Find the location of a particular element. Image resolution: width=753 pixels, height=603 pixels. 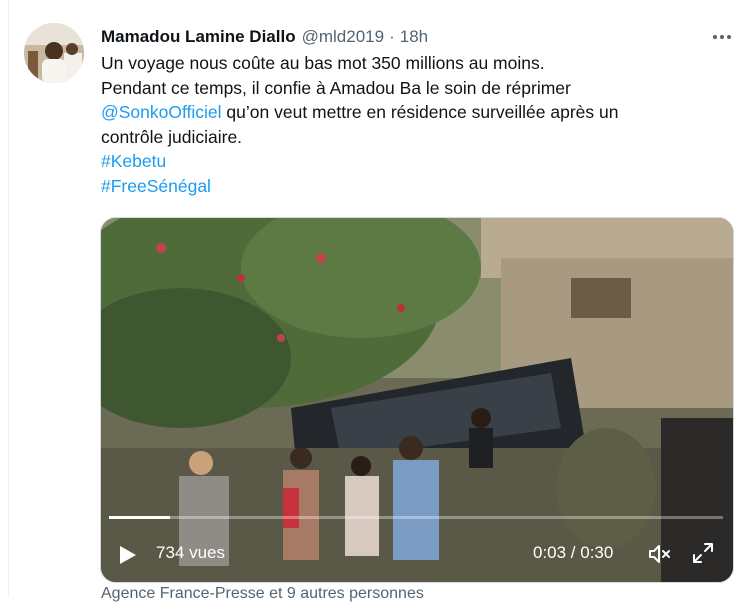

tweet-time: 18h is located at coordinates (414, 37).